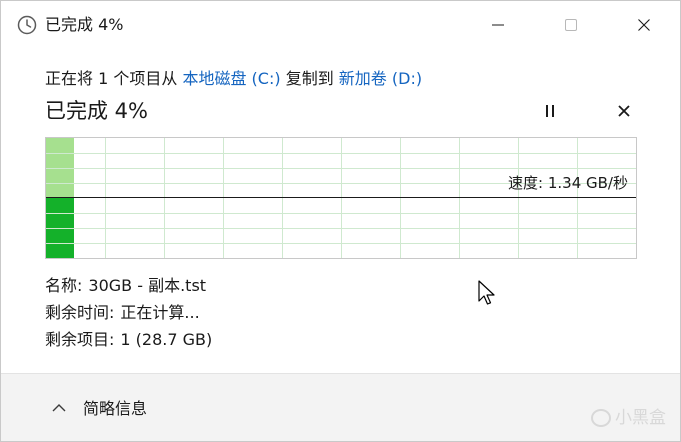  What do you see at coordinates (640, 418) in the screenshot?
I see `watermark-text: 小黑盒` at bounding box center [640, 418].